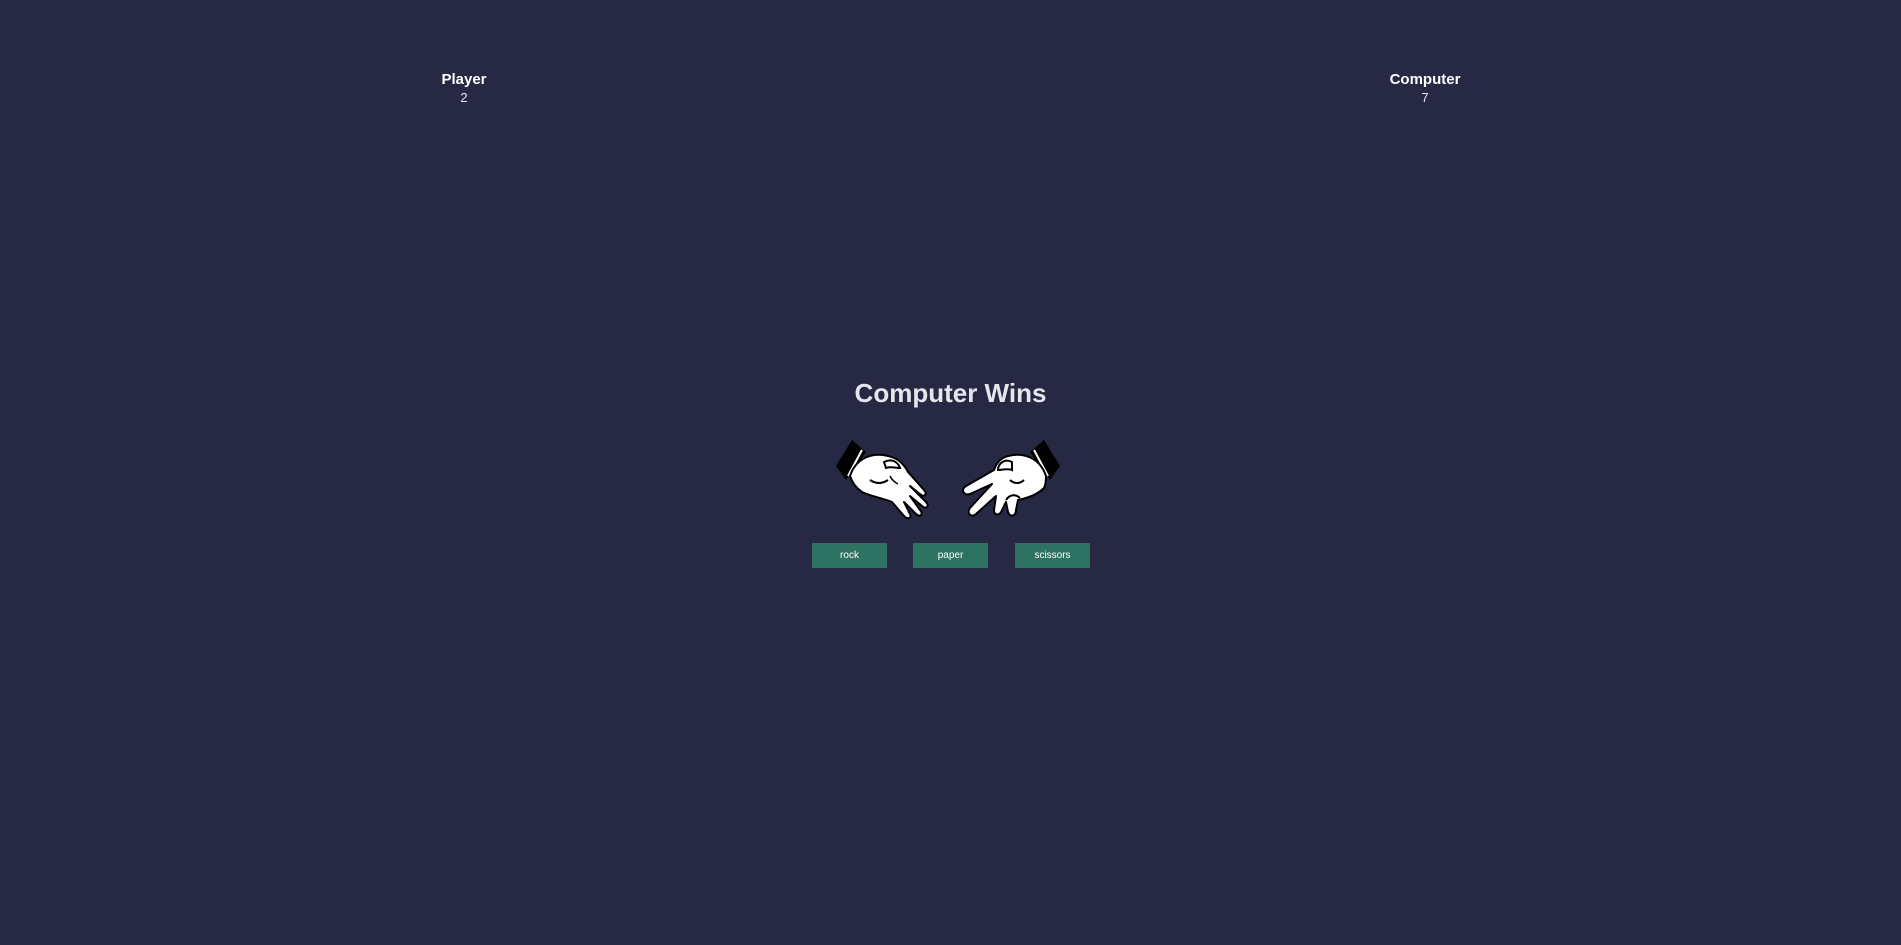  Describe the element at coordinates (1425, 79) in the screenshot. I see `computer-label: Computer` at that location.